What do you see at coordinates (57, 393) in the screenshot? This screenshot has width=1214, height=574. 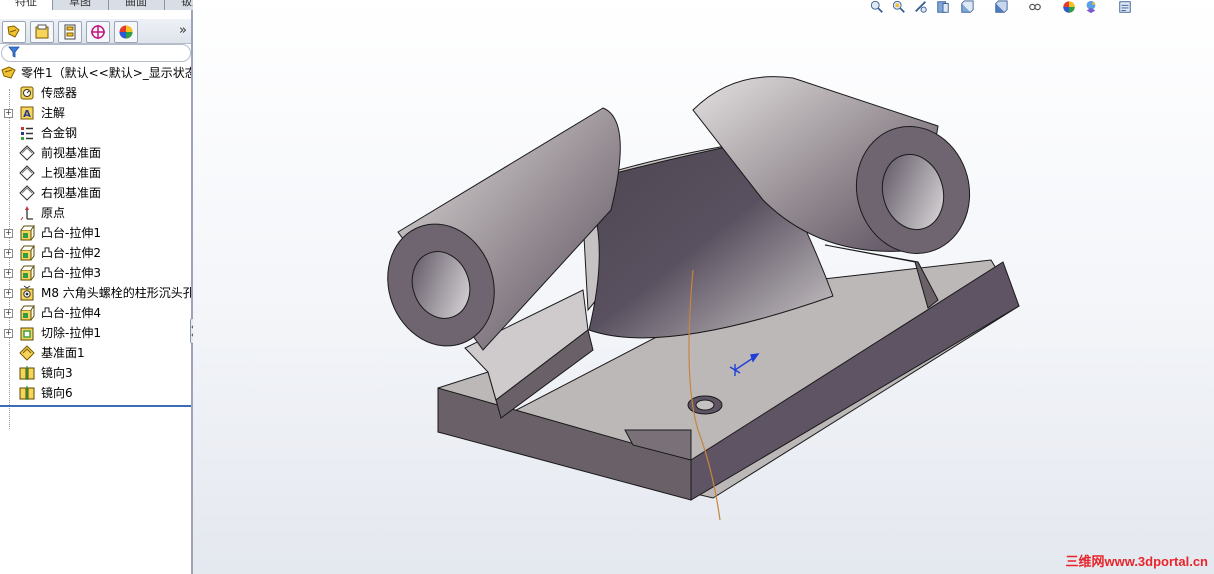 I see `tree-item-label: 镜向6` at bounding box center [57, 393].